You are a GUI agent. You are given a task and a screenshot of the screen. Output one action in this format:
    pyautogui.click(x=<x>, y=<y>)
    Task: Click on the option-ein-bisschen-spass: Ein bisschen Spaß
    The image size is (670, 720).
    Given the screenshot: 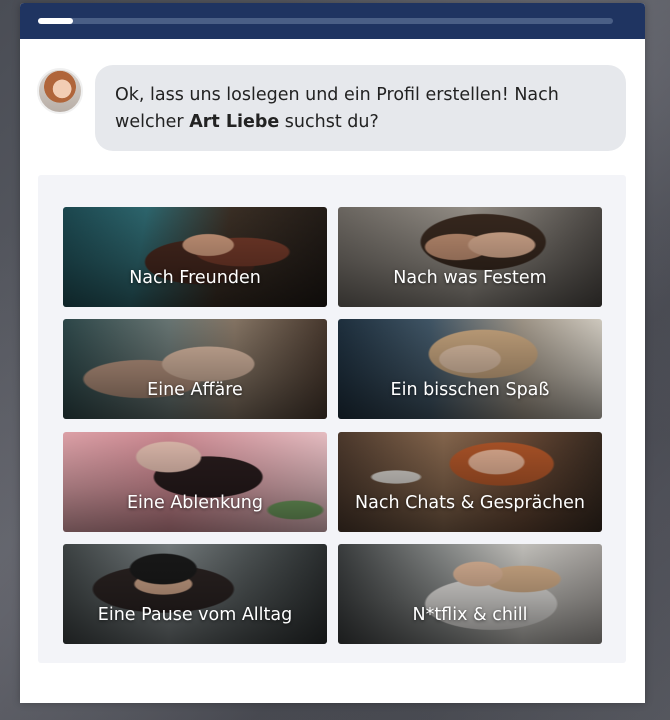 What is the action you would take?
    pyautogui.click(x=470, y=369)
    